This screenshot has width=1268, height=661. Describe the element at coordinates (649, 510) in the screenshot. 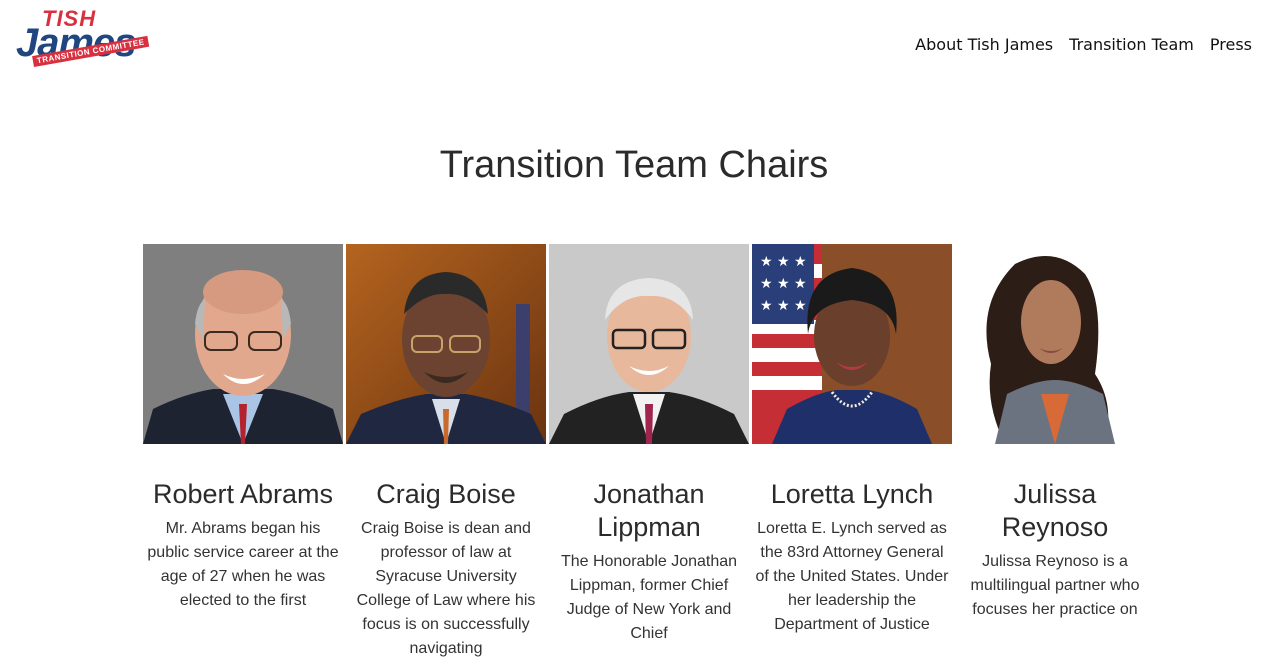

I see `chair-name: Jonathan Lippman` at that location.